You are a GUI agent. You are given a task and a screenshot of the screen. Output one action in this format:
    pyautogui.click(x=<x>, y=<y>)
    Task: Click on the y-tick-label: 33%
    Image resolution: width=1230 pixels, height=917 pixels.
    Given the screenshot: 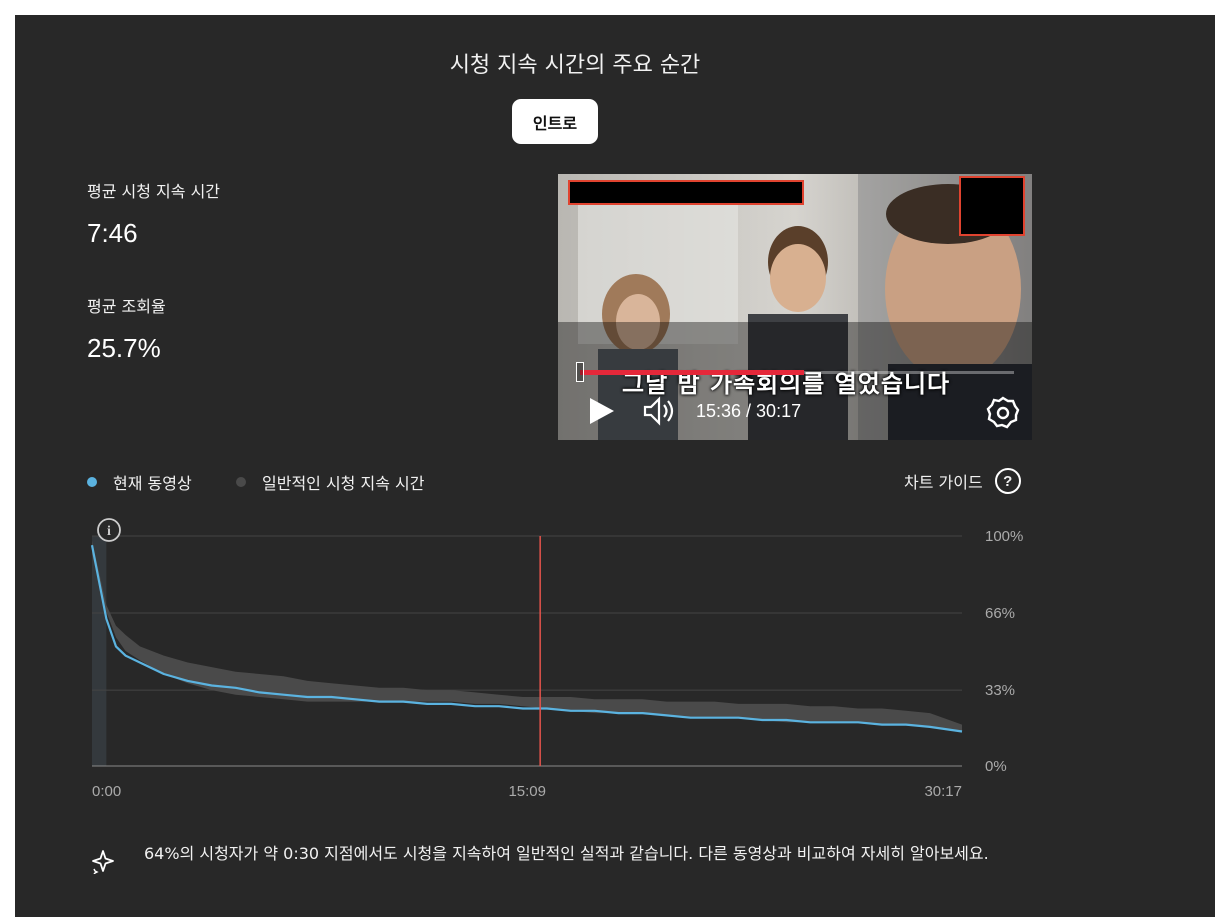 What is the action you would take?
    pyautogui.click(x=1000, y=690)
    